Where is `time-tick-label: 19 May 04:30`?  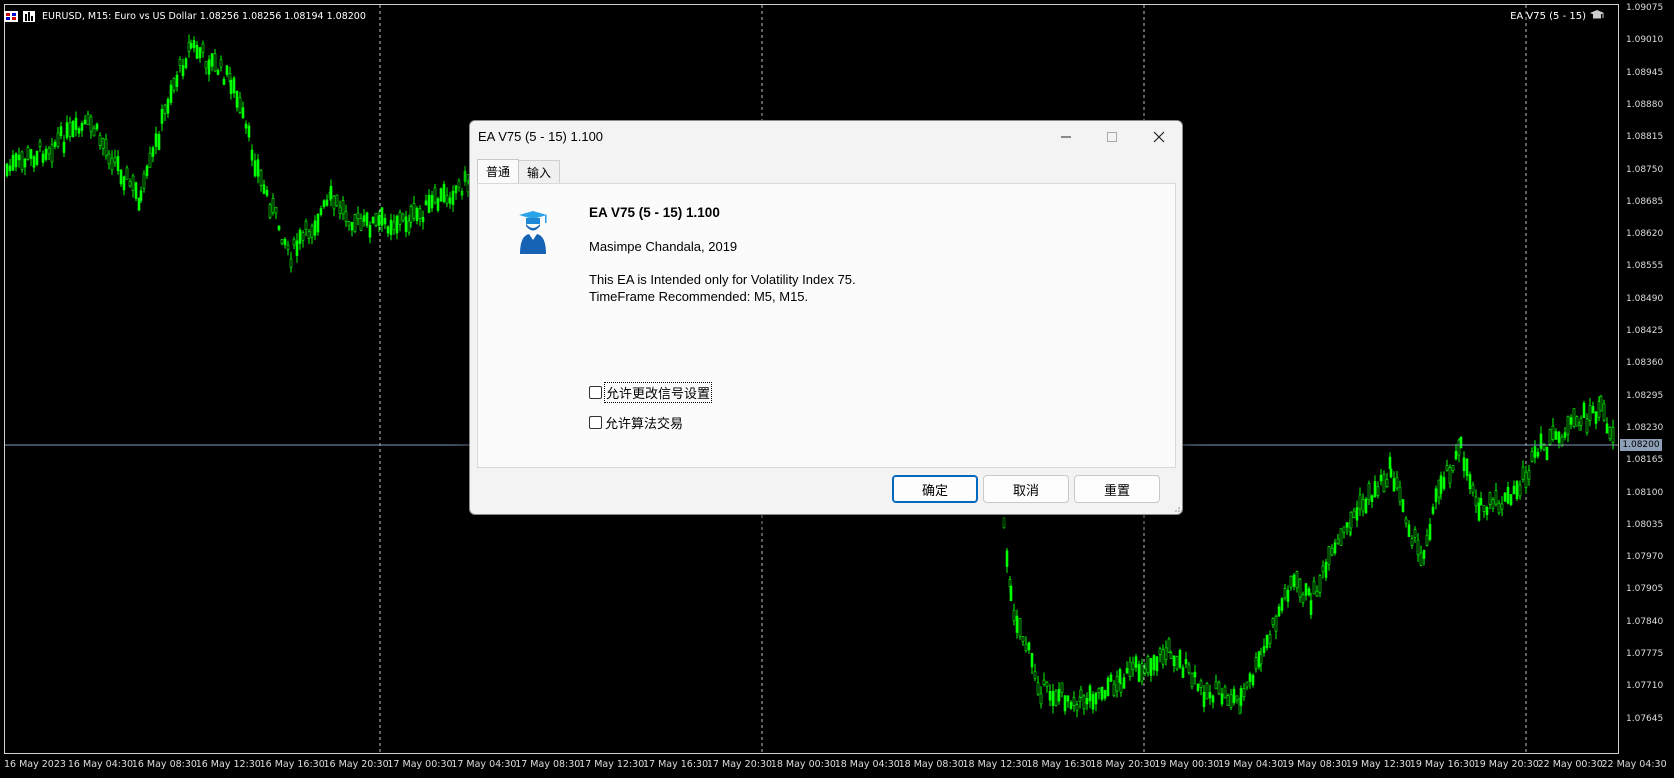 time-tick-label: 19 May 04:30 is located at coordinates (1251, 764).